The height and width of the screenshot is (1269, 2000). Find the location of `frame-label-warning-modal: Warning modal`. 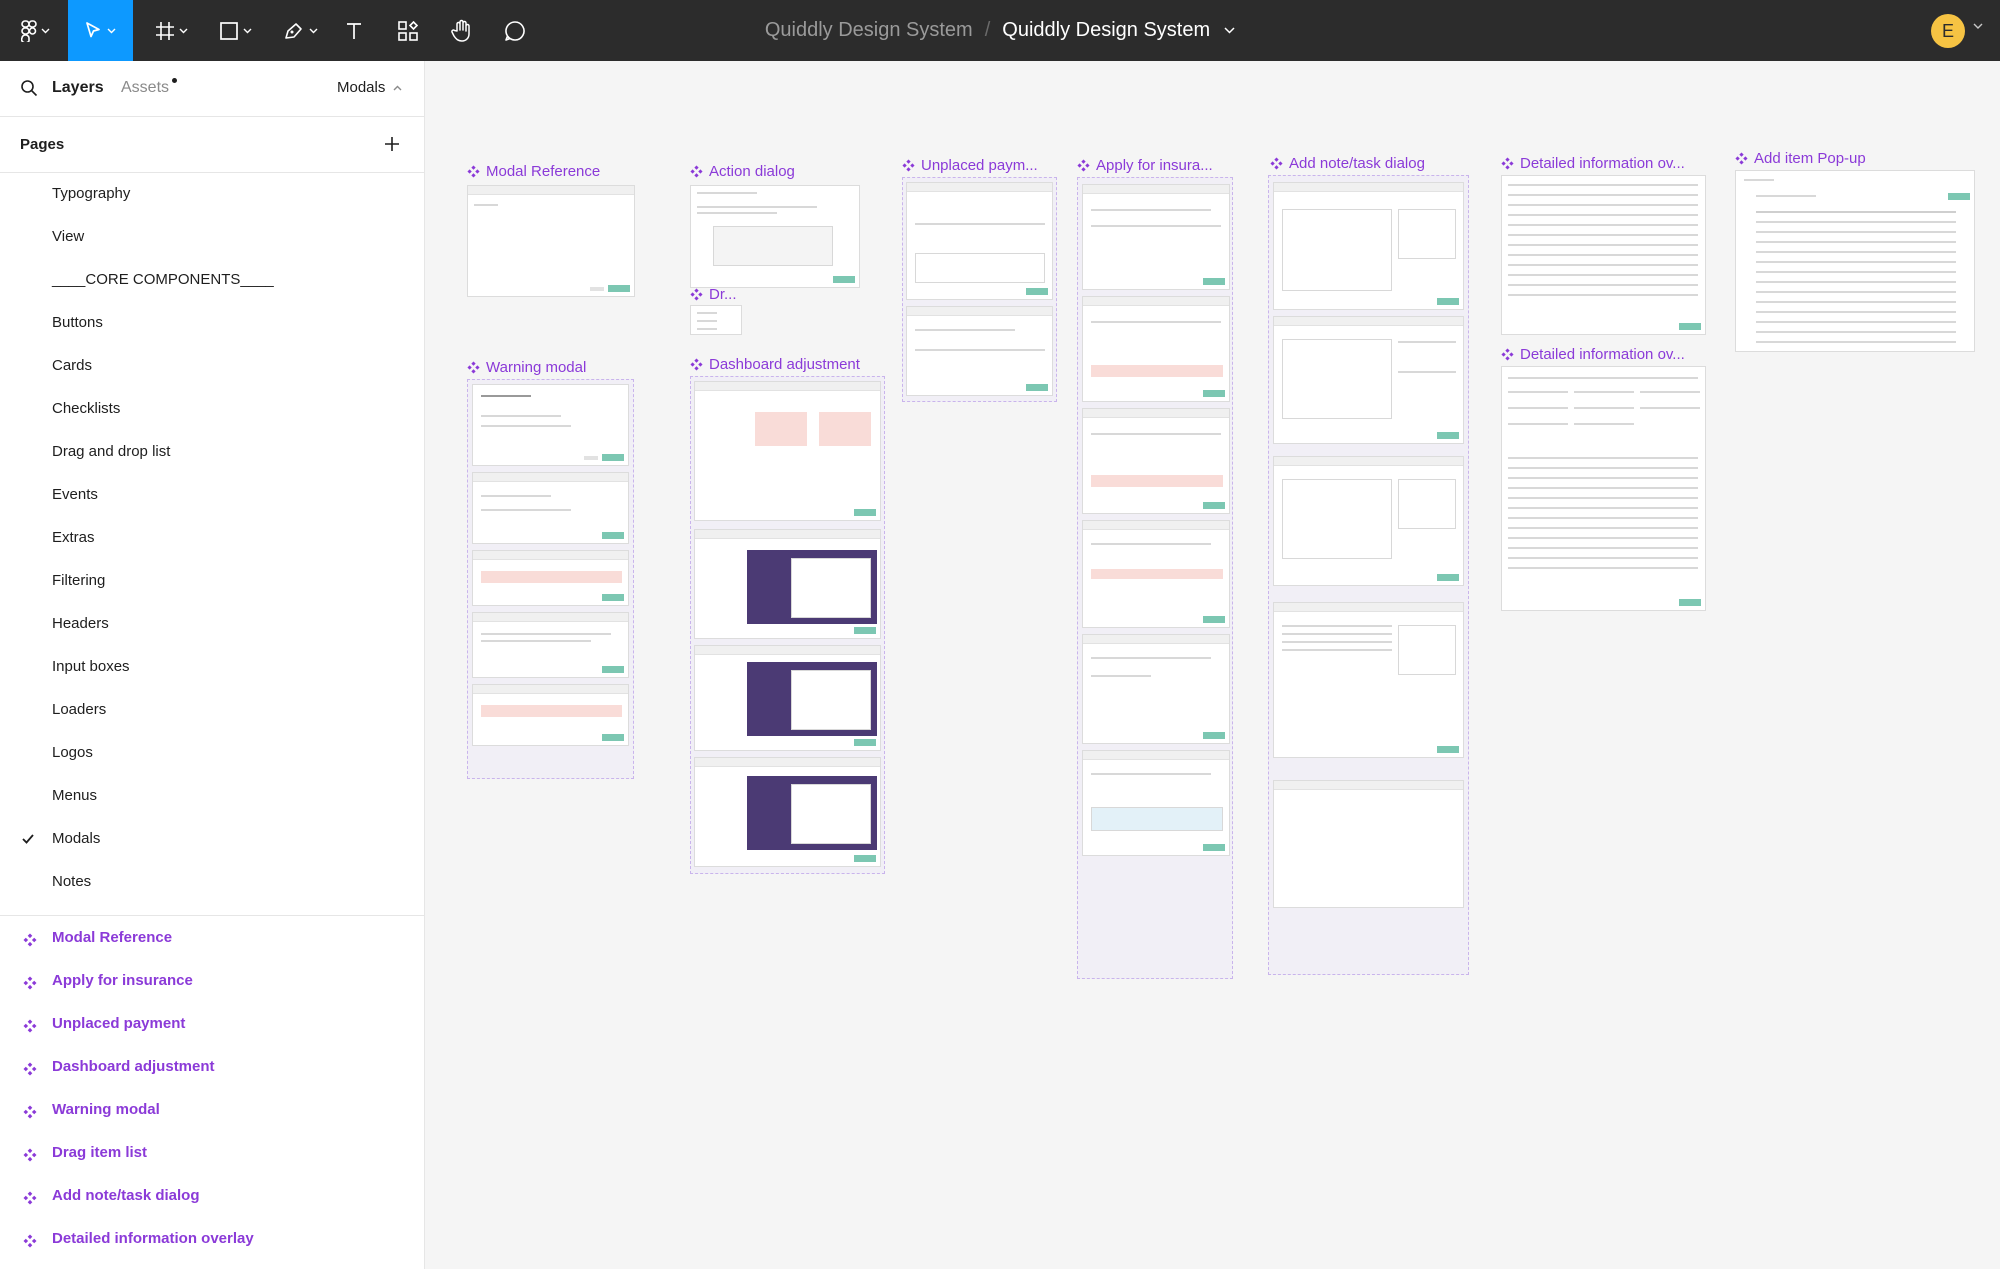

frame-label-warning-modal: Warning modal is located at coordinates (526, 367).